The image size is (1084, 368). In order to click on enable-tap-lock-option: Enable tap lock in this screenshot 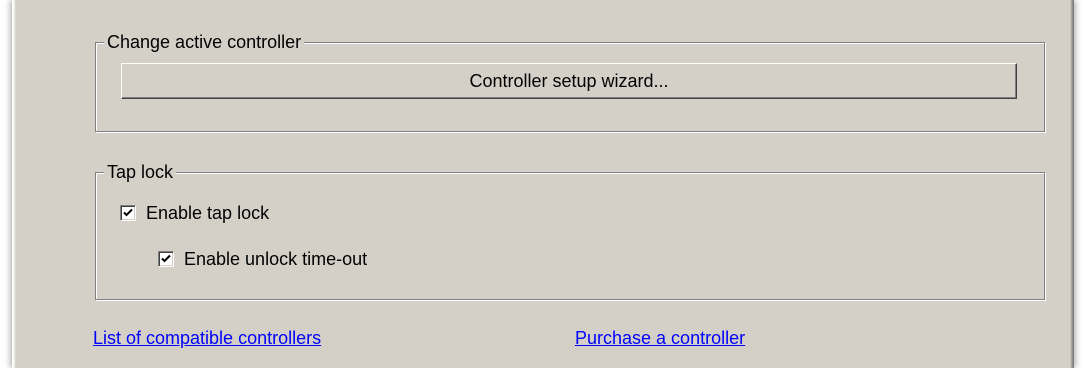, I will do `click(194, 213)`.